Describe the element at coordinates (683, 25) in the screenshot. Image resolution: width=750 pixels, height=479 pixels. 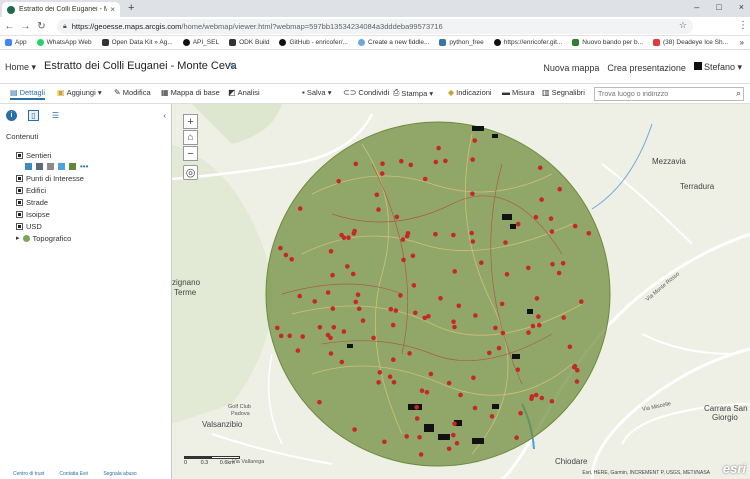
I see `bookmark-star-icon: ☆` at that location.